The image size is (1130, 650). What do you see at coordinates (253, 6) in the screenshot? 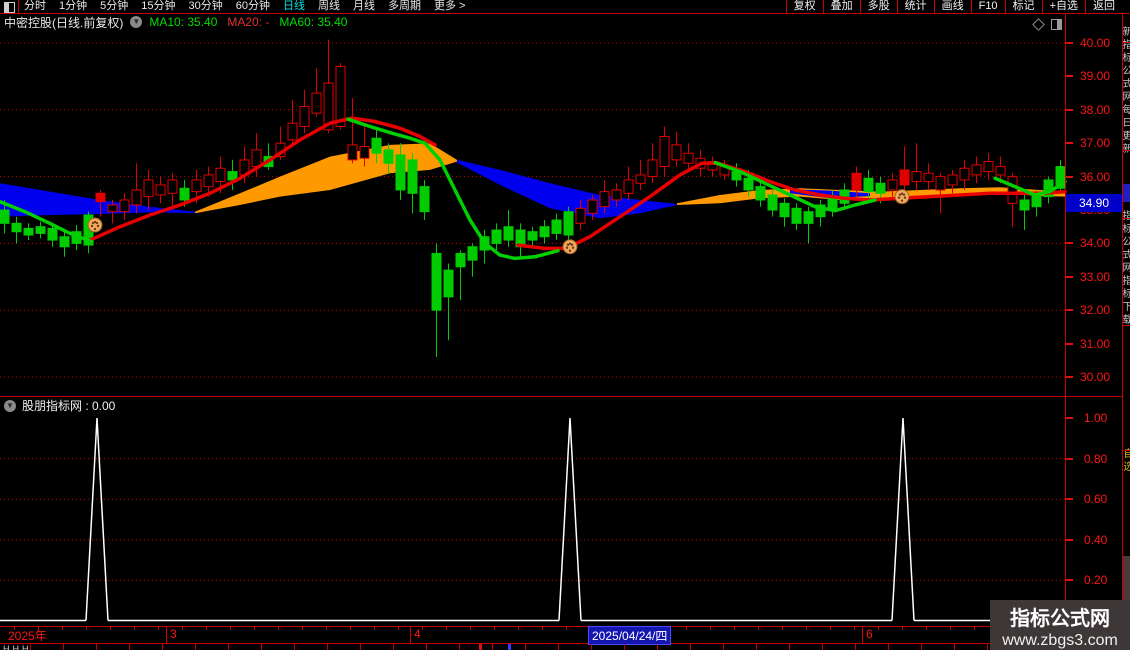
I see `tab-5: 60分钟` at bounding box center [253, 6].